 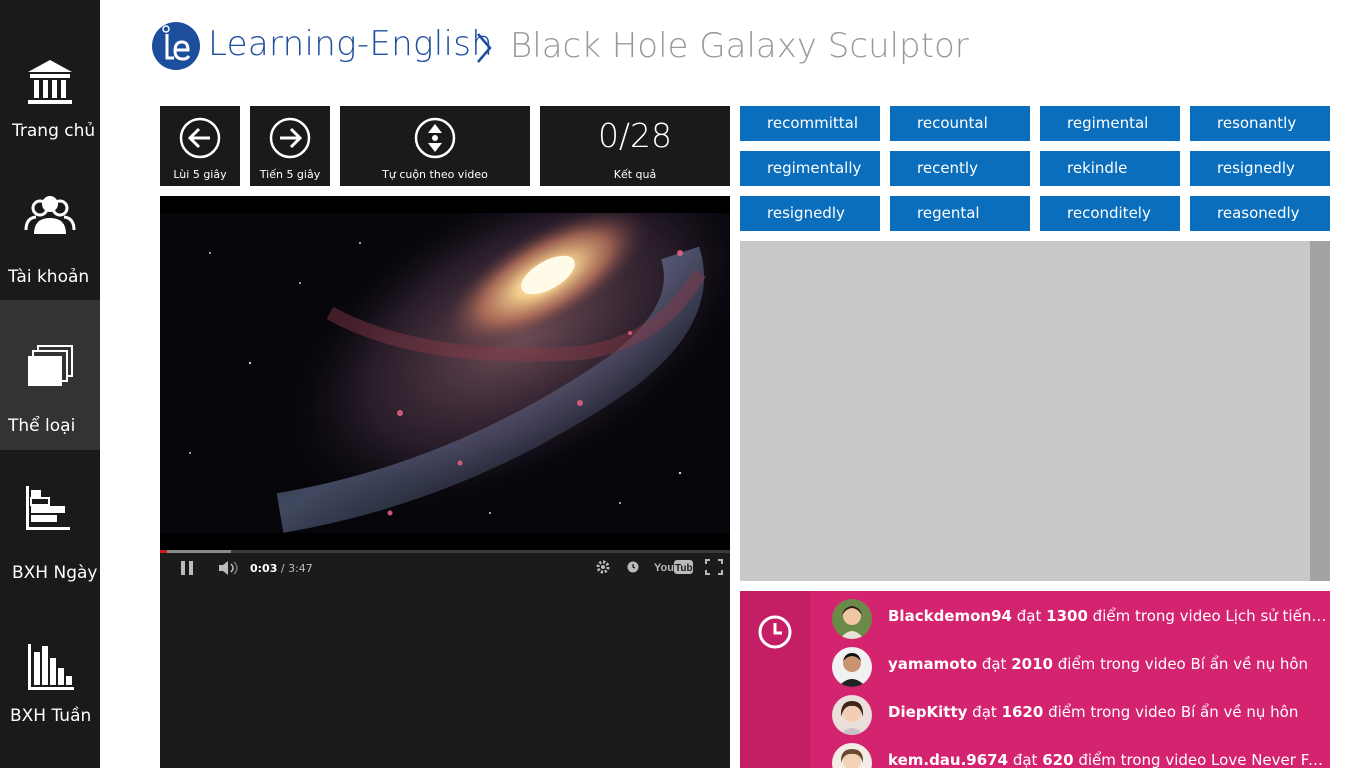 What do you see at coordinates (927, 712) in the screenshot?
I see `feed-user: DiepKitty` at bounding box center [927, 712].